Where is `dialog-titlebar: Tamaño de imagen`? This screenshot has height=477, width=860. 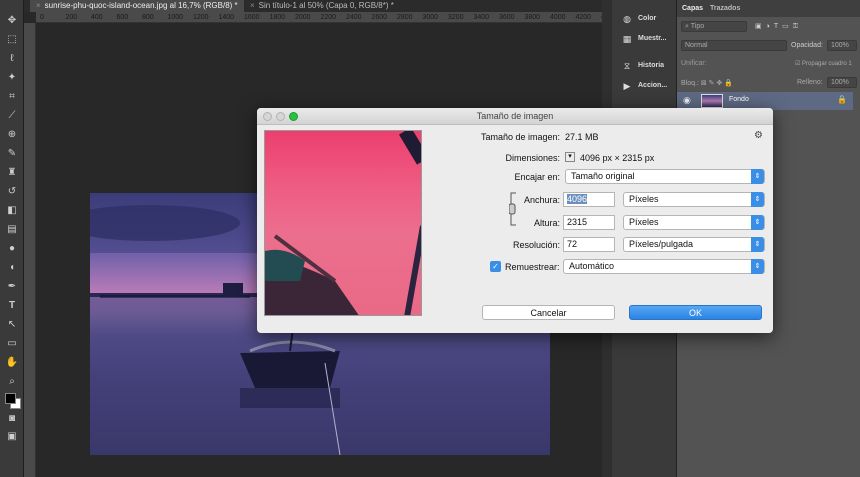 dialog-titlebar: Tamaño de imagen is located at coordinates (515, 116).